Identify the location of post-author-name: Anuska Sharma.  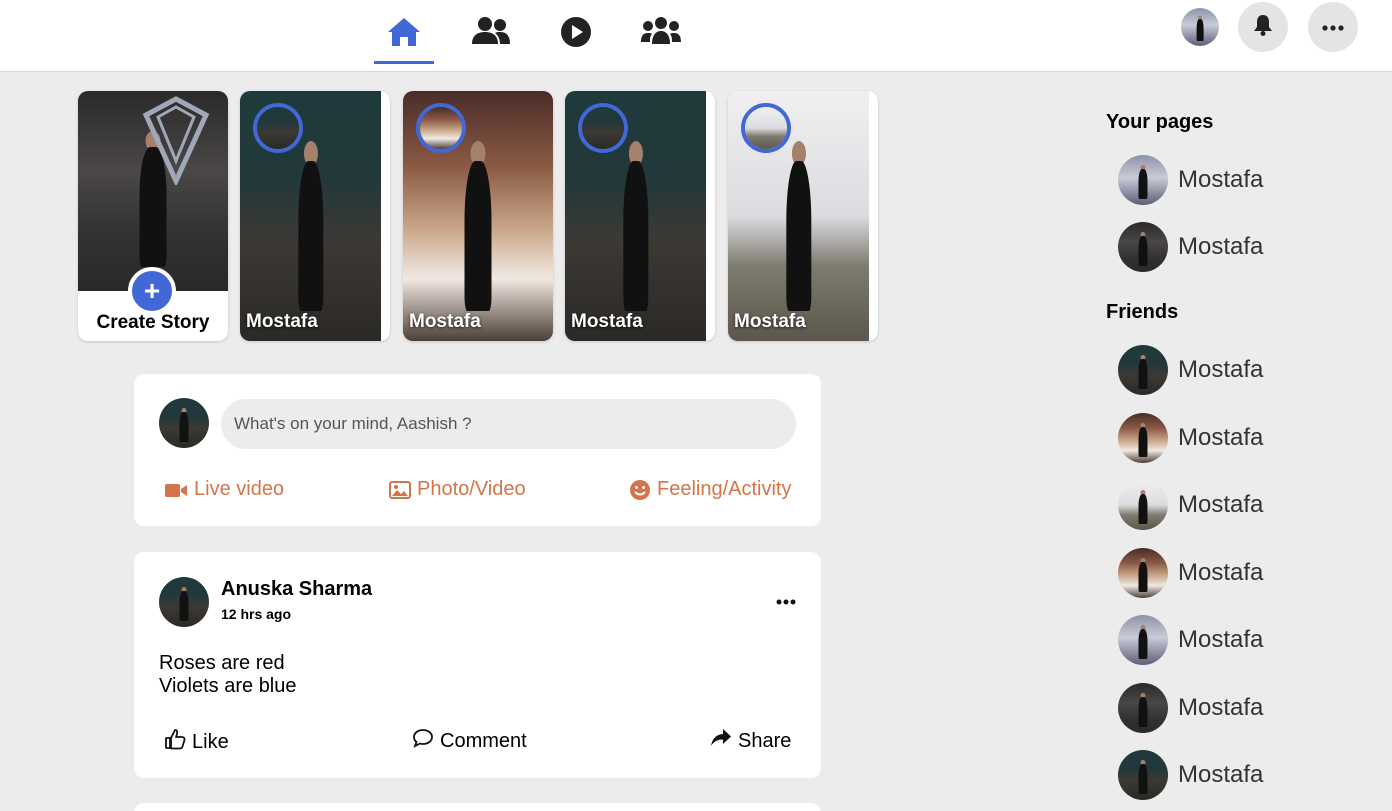
(296, 589).